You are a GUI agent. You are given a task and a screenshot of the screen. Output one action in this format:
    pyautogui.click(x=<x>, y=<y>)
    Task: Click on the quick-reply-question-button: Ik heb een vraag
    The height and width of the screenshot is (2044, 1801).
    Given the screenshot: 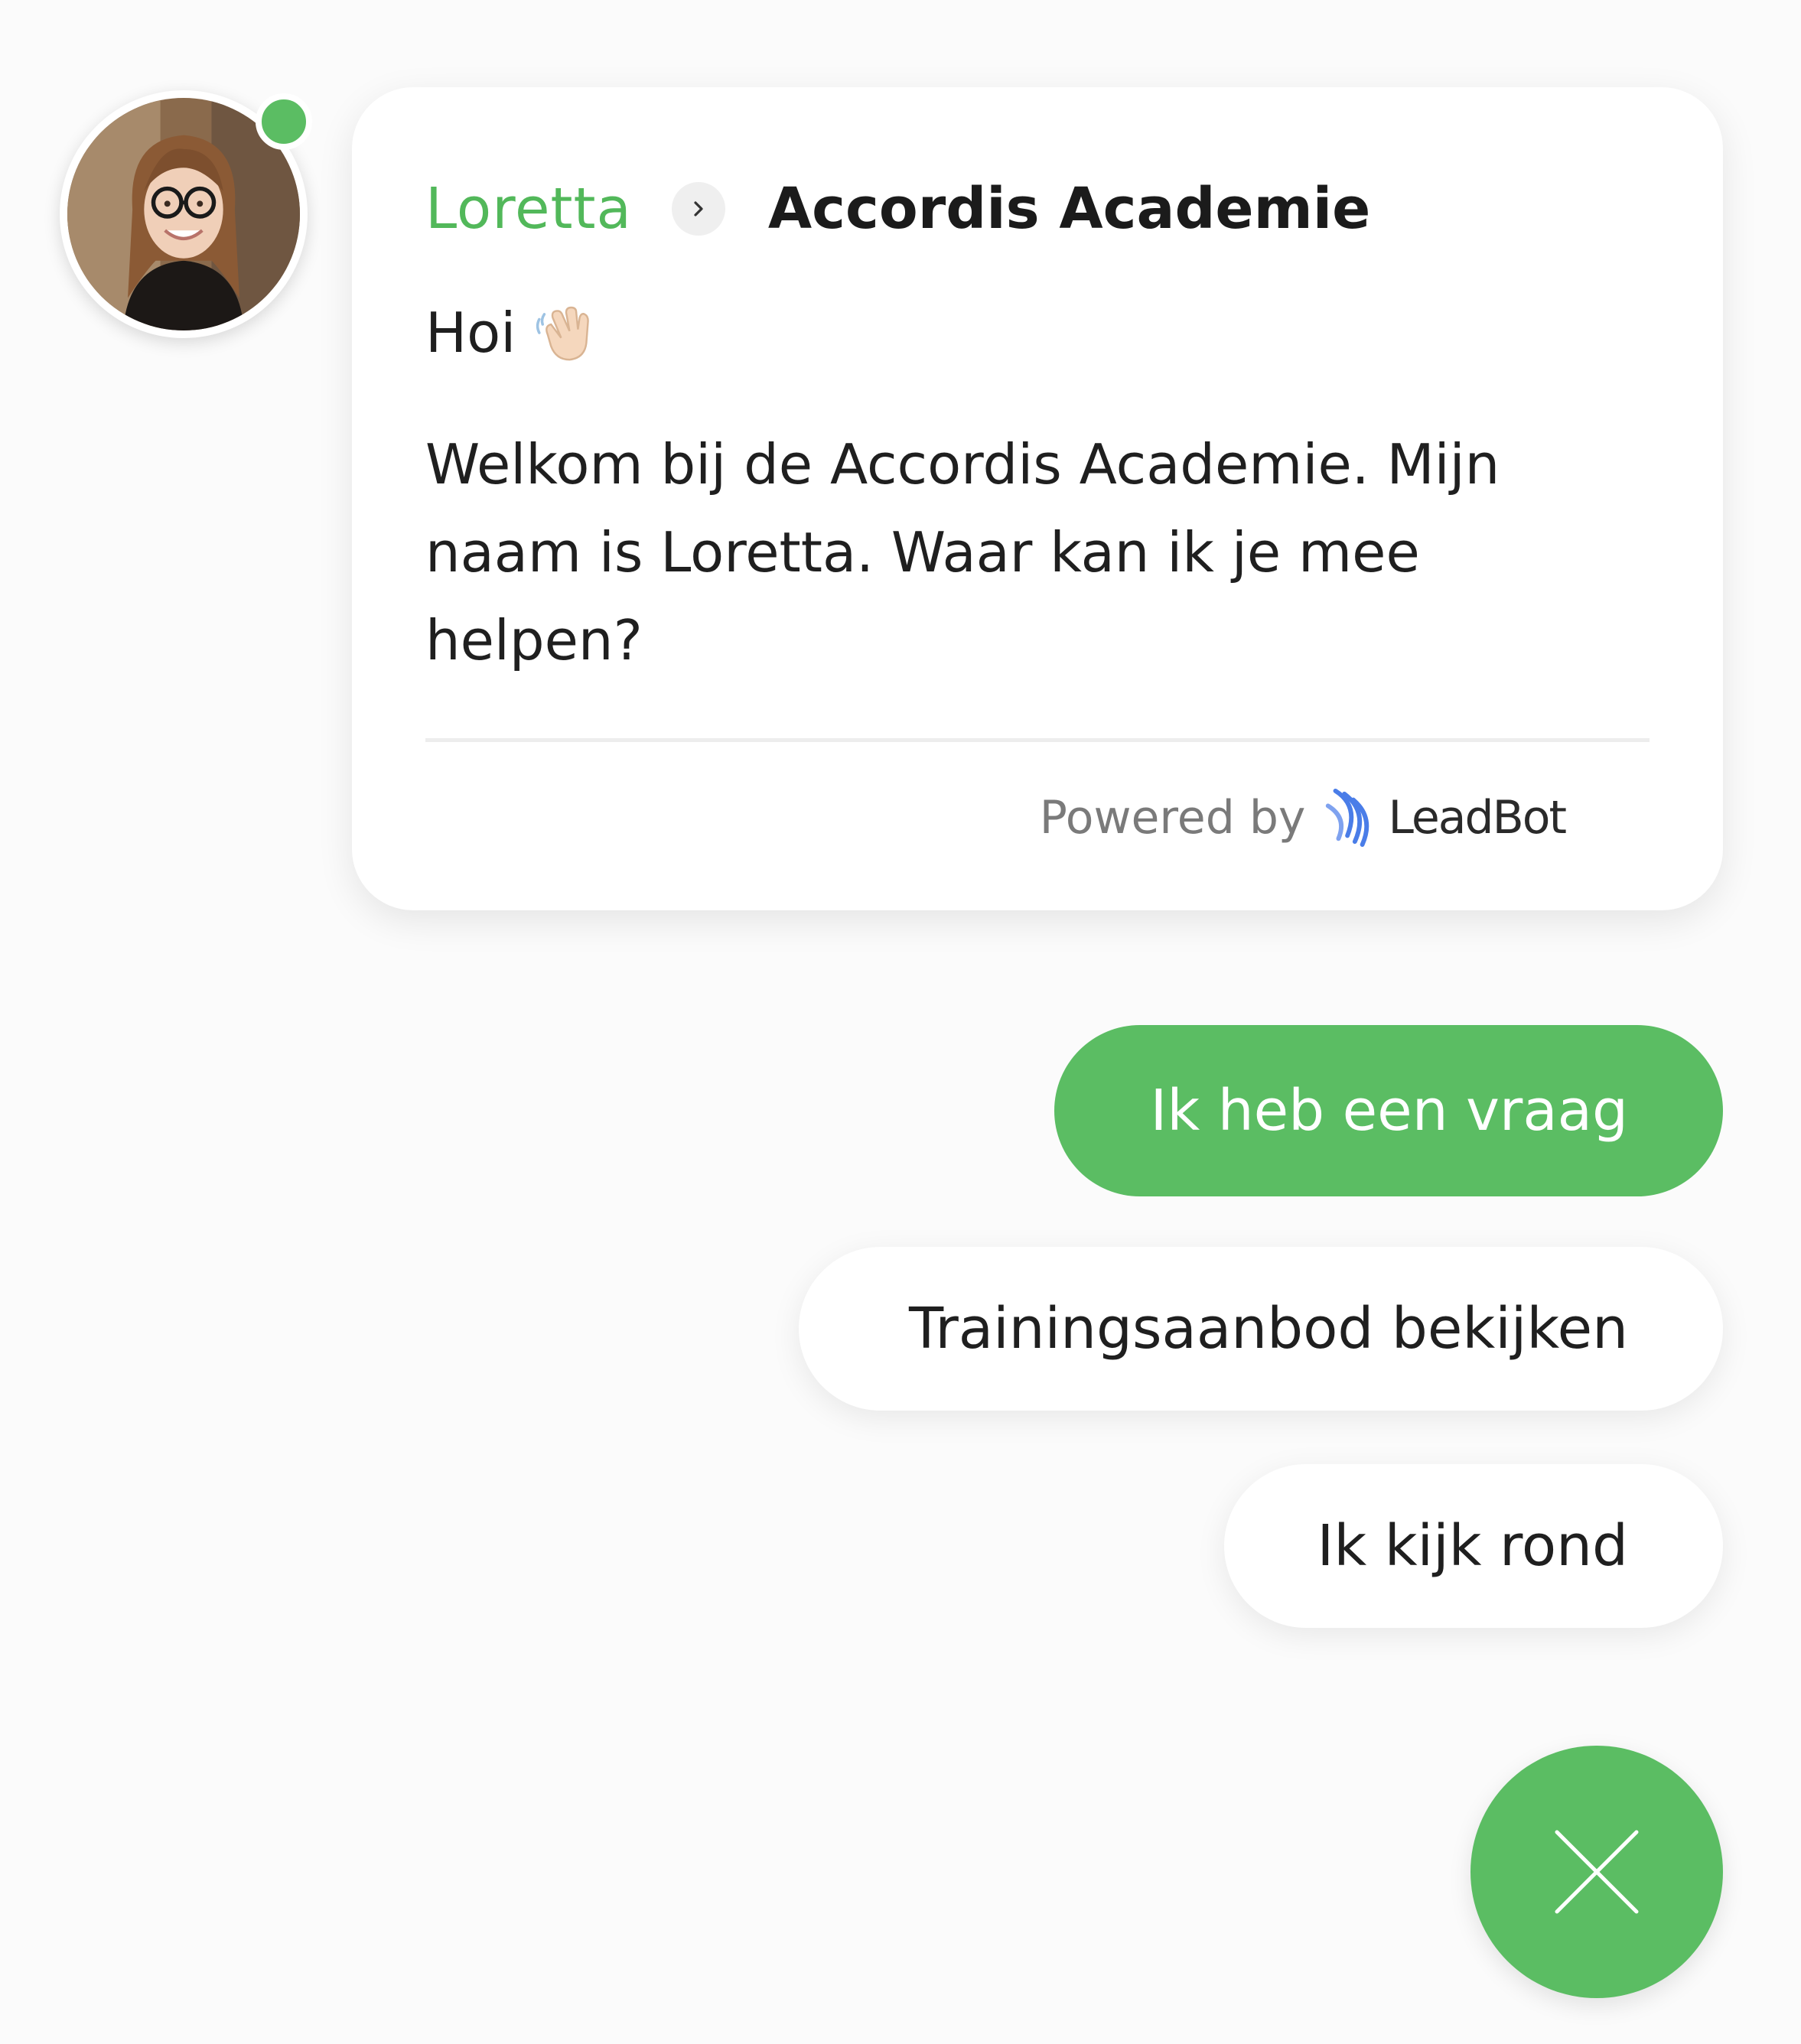 What is the action you would take?
    pyautogui.click(x=1388, y=1110)
    